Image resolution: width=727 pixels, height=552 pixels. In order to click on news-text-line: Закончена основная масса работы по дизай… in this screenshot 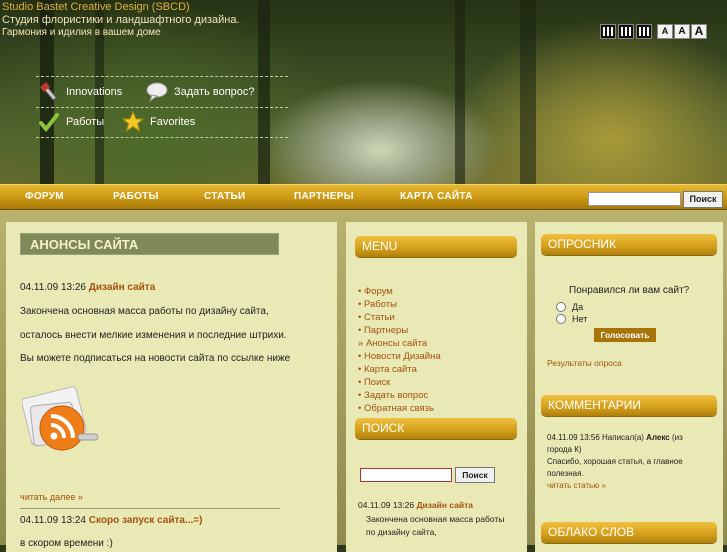, I will do `click(144, 311)`.